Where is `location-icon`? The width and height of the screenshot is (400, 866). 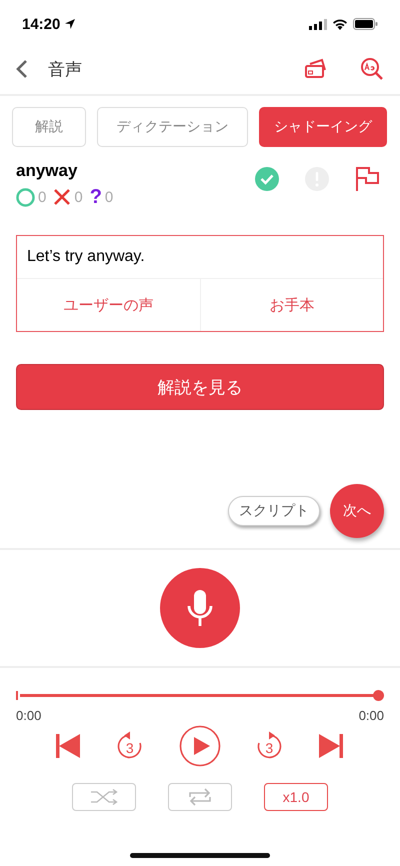 location-icon is located at coordinates (70, 24).